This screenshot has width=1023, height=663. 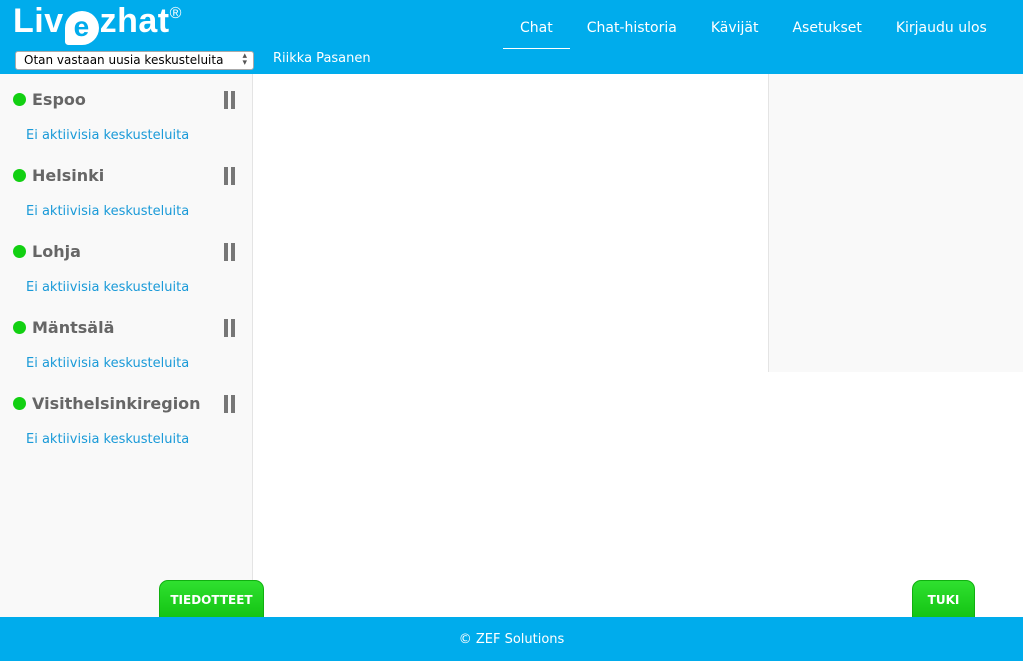 What do you see at coordinates (826, 34) in the screenshot?
I see `nav-settings: Asetukset` at bounding box center [826, 34].